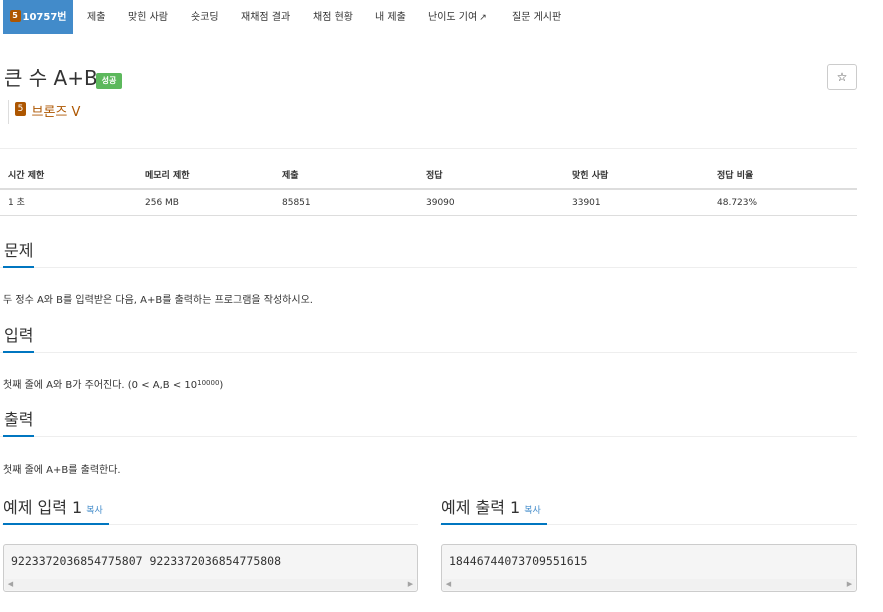  What do you see at coordinates (333, 17) in the screenshot?
I see `tab-judge-status: 채점 현황` at bounding box center [333, 17].